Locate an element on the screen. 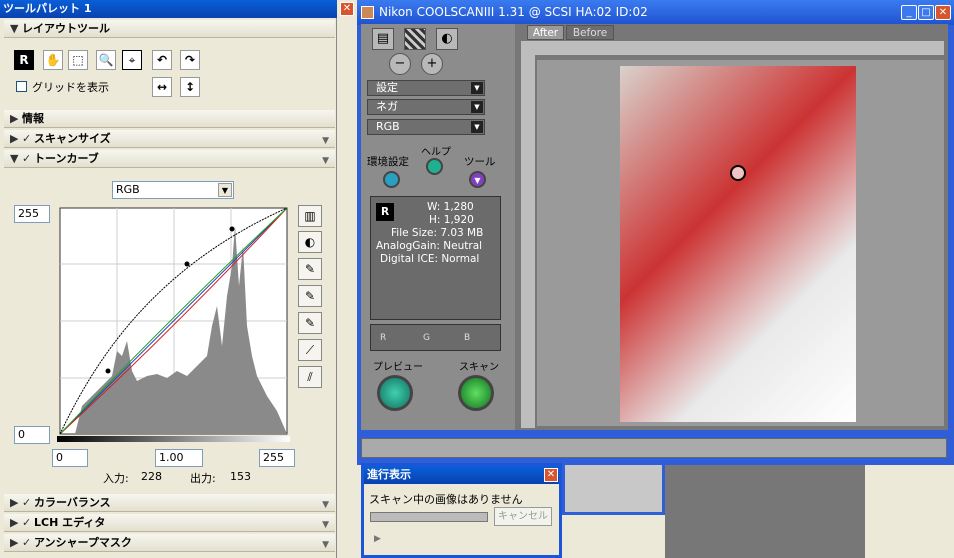  palette-close-icon: ✕ is located at coordinates (347, 9).